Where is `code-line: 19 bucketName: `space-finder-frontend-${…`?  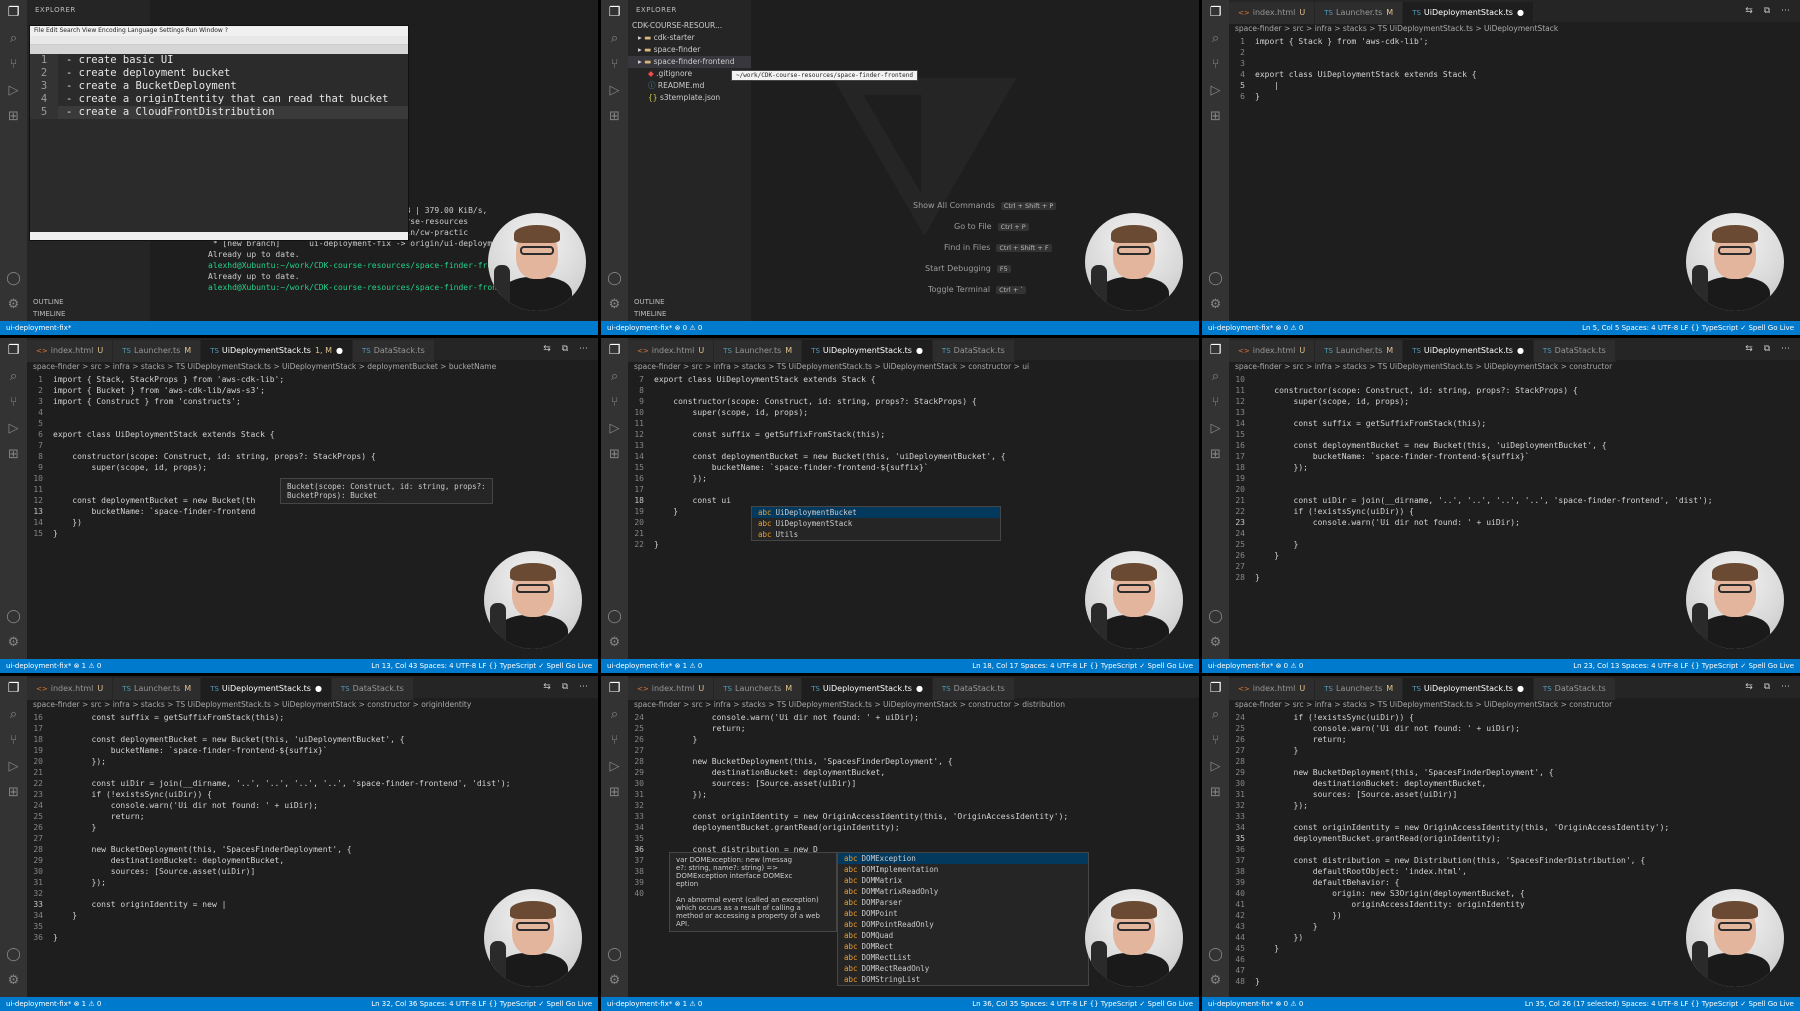 code-line: 19 bucketName: `space-finder-frontend-${… is located at coordinates (312, 750).